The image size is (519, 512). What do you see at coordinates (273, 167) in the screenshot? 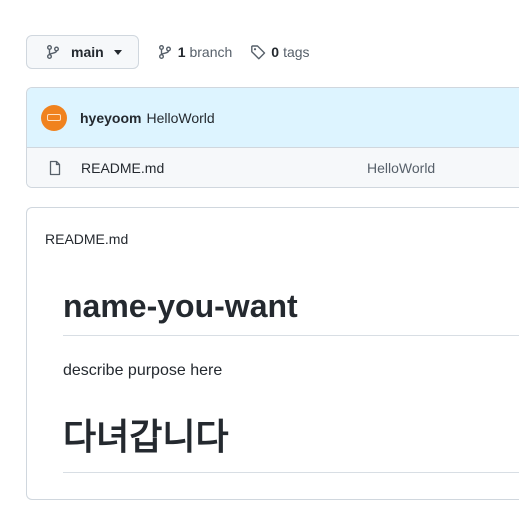
I see `file-row: README.md HelloWorld` at bounding box center [273, 167].